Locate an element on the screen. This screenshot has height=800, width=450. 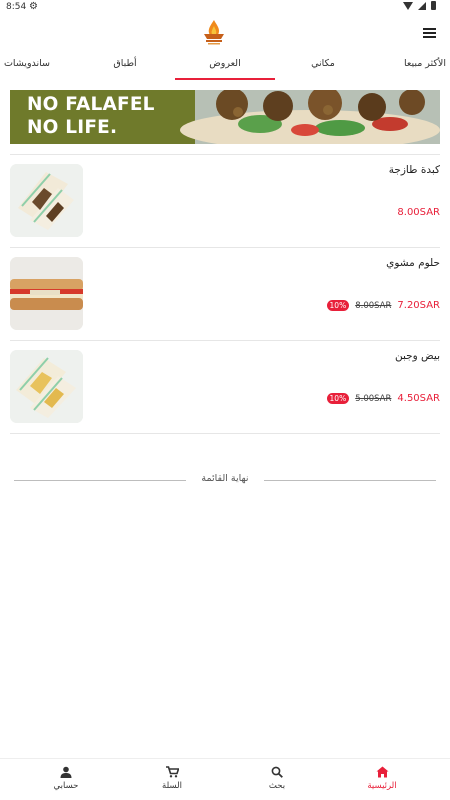
nav-search: بحث is located at coordinates (277, 778).